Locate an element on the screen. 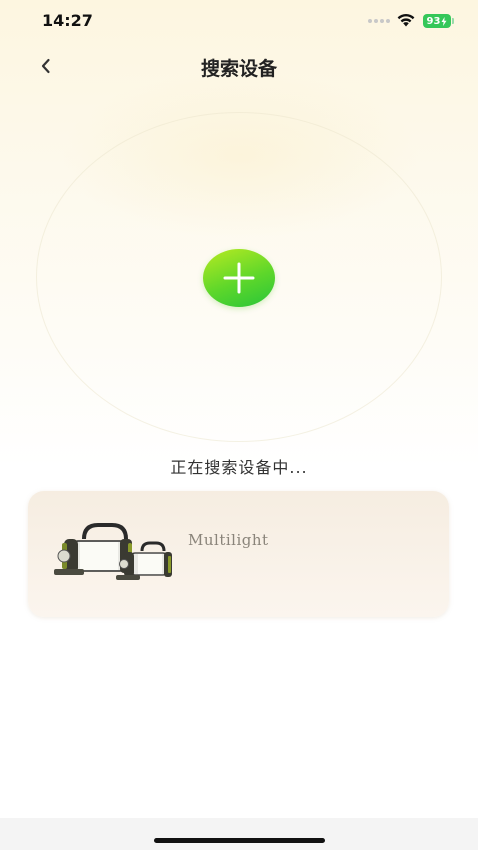 The width and height of the screenshot is (478, 850). charging-bolt-icon is located at coordinates (444, 21).